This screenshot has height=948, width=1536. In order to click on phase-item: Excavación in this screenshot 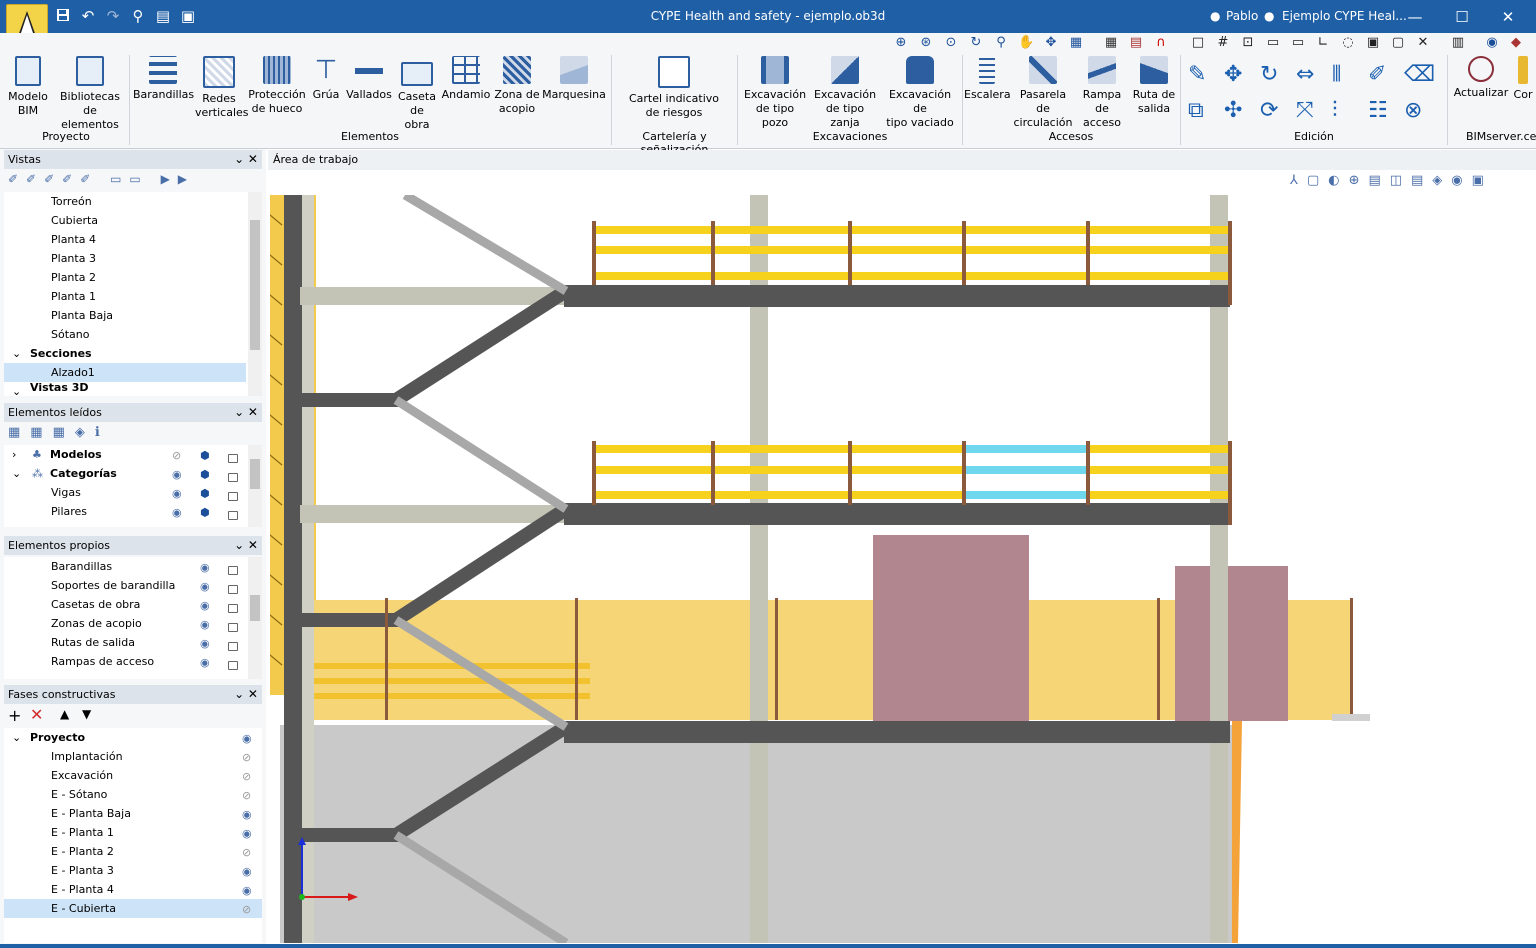, I will do `click(82, 775)`.